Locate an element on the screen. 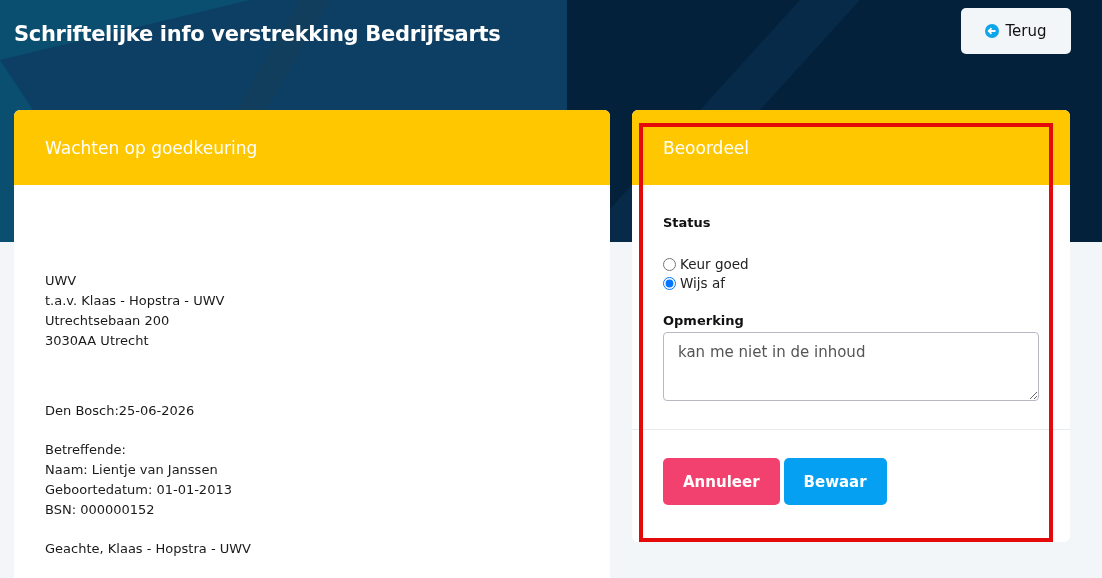  back-arrow-icon is located at coordinates (992, 31).